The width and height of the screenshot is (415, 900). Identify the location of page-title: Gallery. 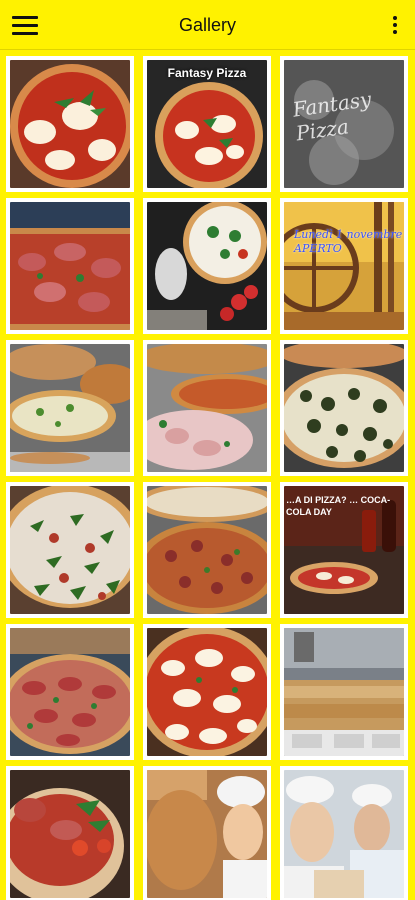
(207, 25).